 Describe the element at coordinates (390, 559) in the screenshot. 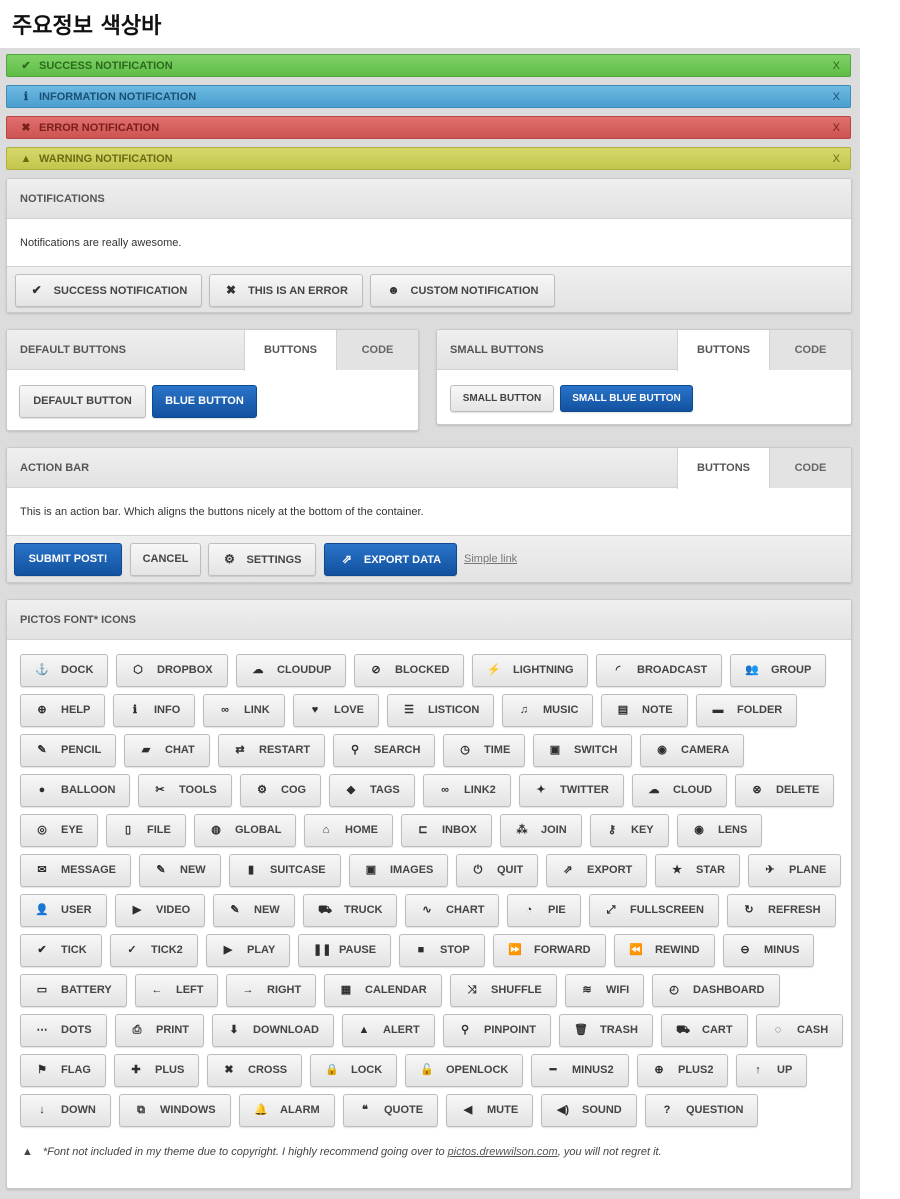

I see `export-data-button: ⇗ EXPORT DATA` at that location.